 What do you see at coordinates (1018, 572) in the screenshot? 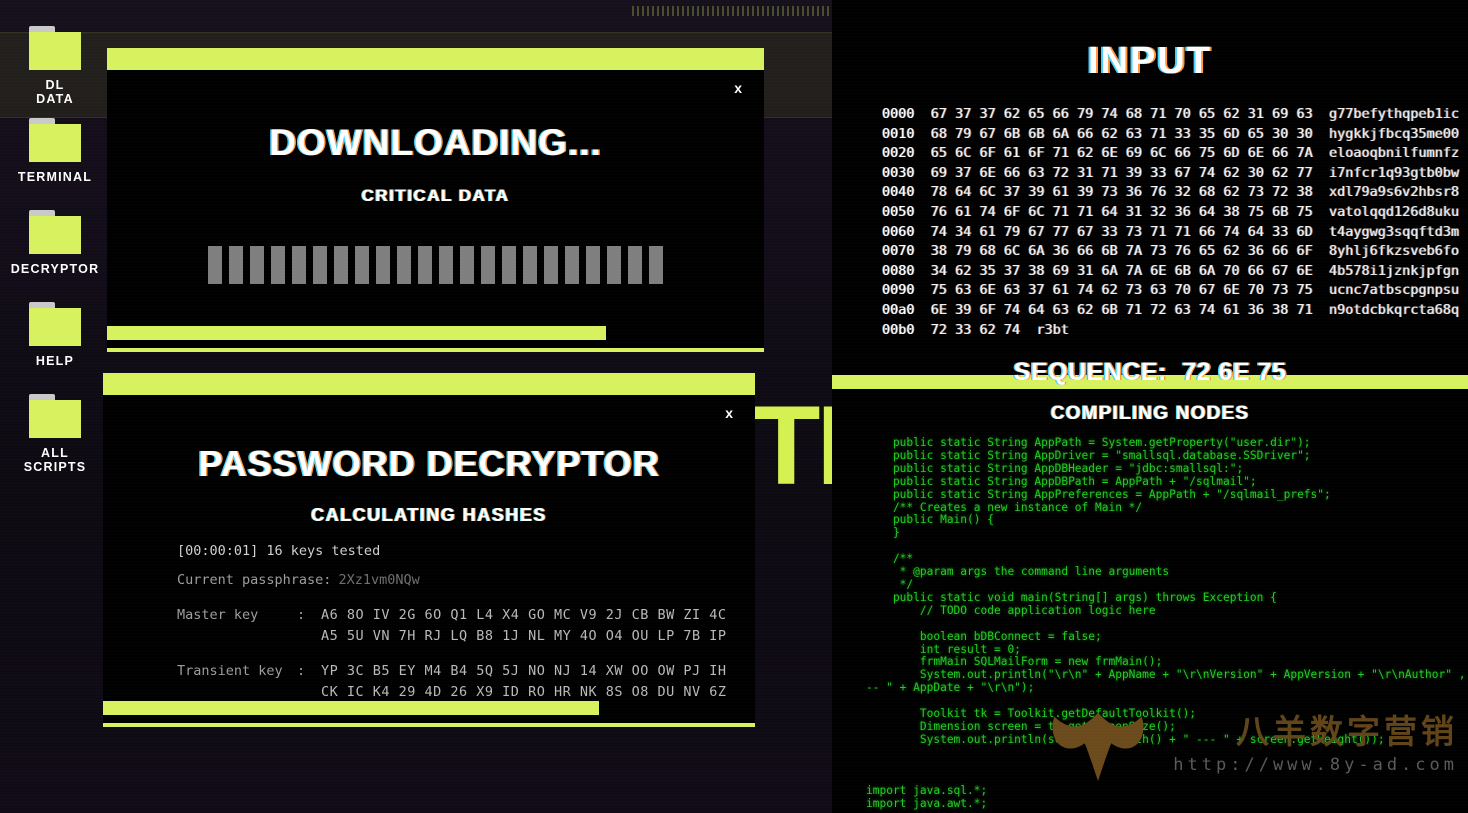
I see `code-line: * @param args the command line arguments` at bounding box center [1018, 572].